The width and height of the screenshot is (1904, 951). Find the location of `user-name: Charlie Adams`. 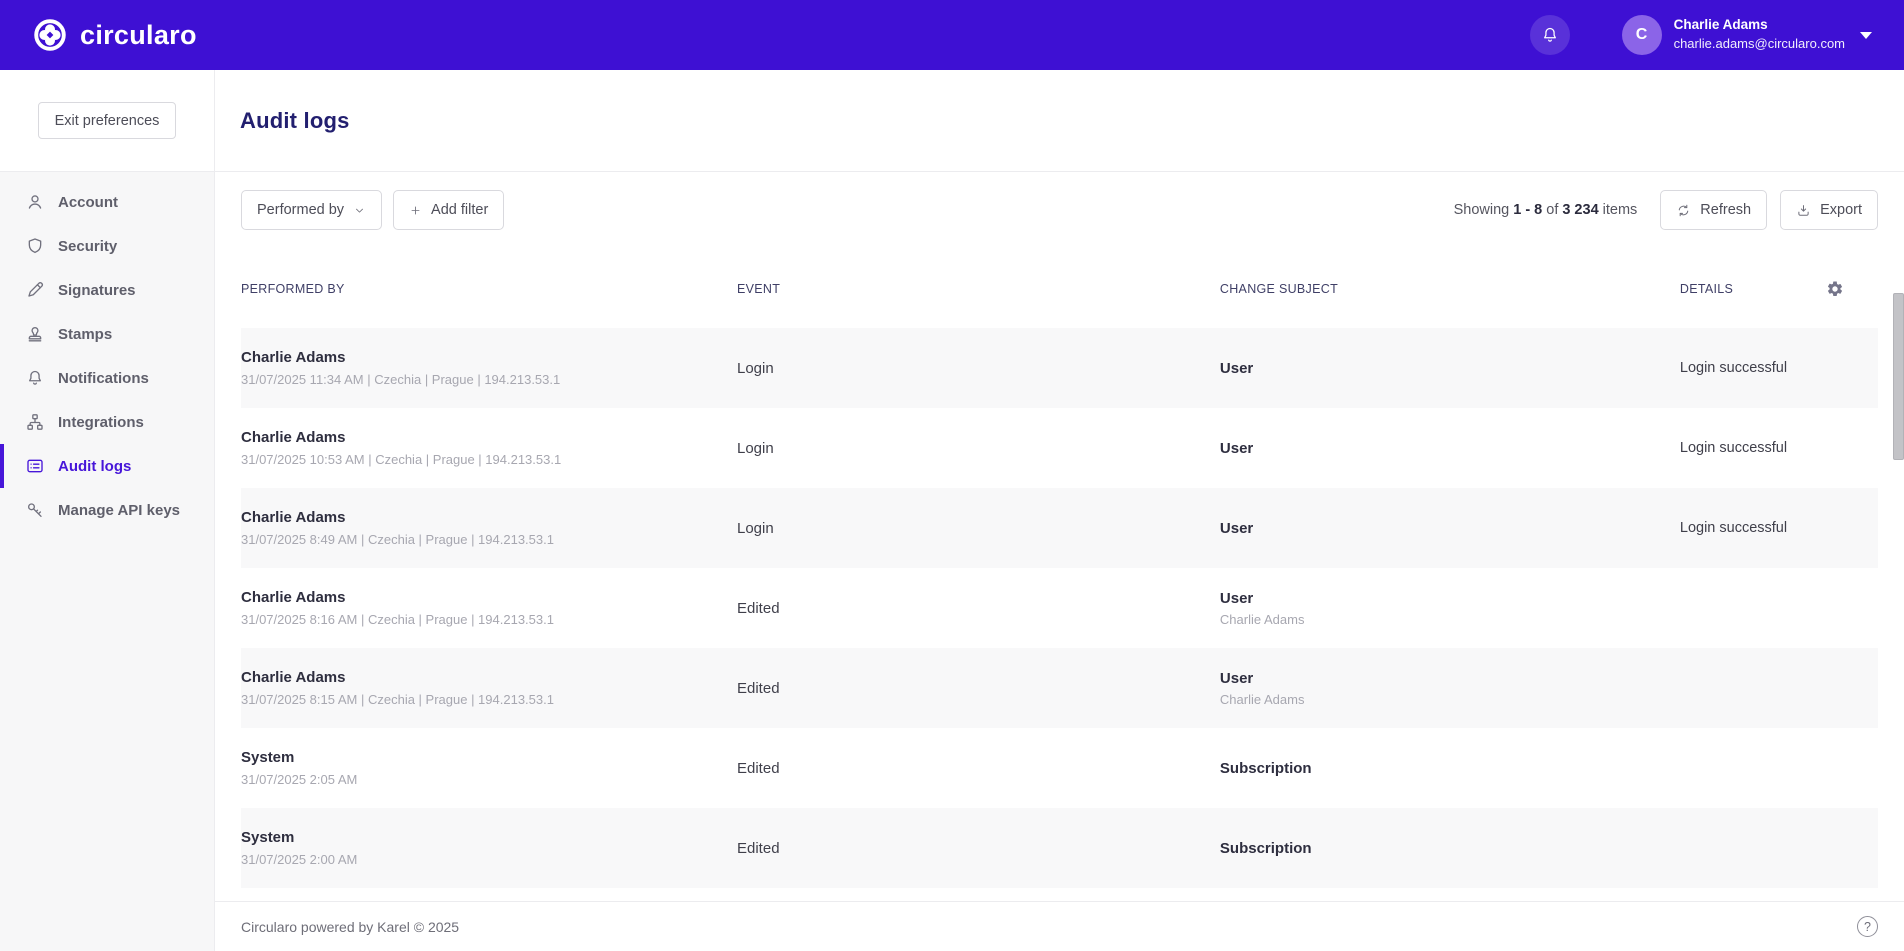

user-name: Charlie Adams is located at coordinates (1720, 25).